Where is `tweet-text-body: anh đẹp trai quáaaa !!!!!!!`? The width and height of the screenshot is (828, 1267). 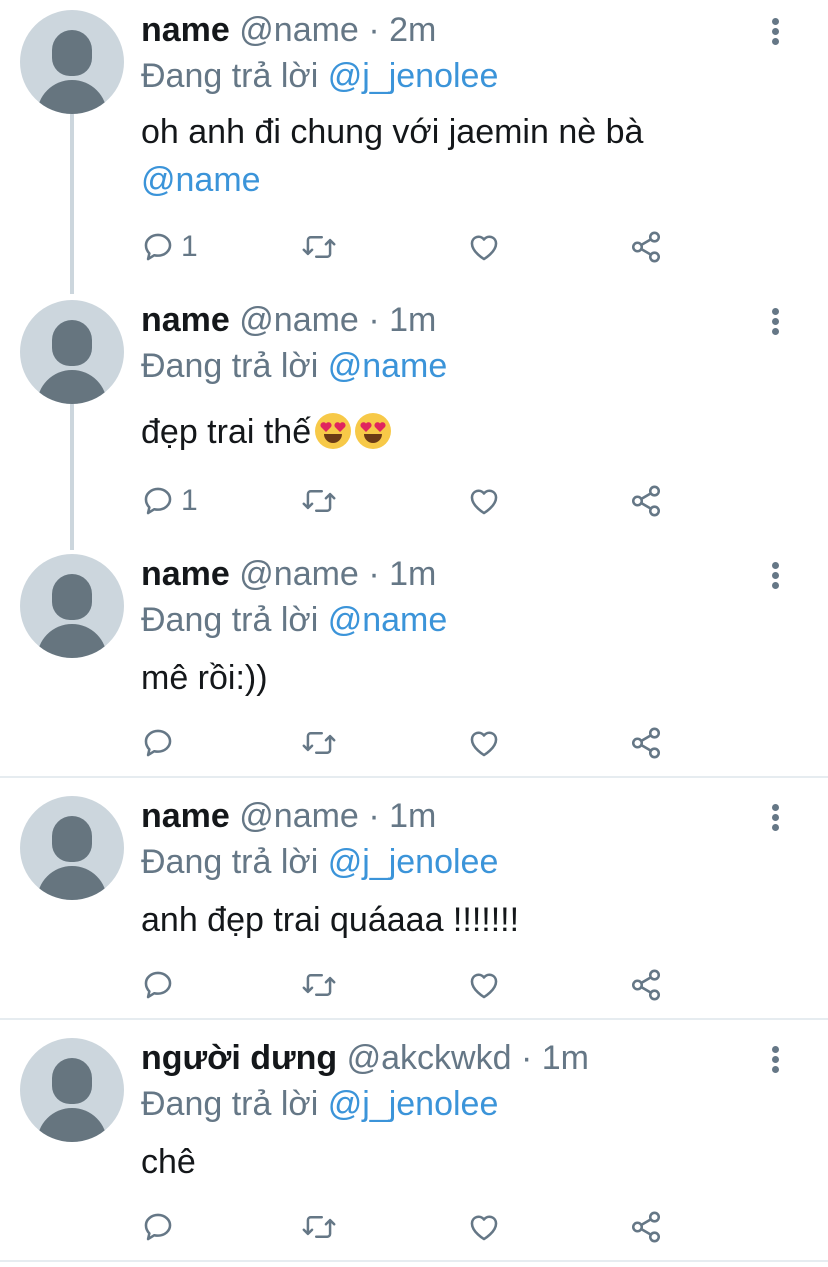 tweet-text-body: anh đẹp trai quáaaa !!!!!!! is located at coordinates (330, 920).